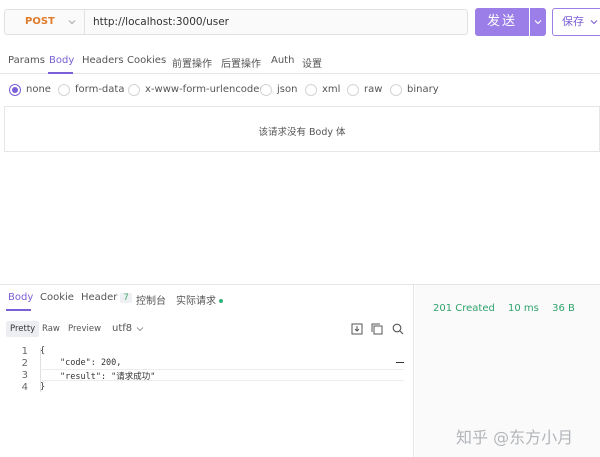 The height and width of the screenshot is (457, 600). What do you see at coordinates (38, 89) in the screenshot?
I see `radio-label-none: none` at bounding box center [38, 89].